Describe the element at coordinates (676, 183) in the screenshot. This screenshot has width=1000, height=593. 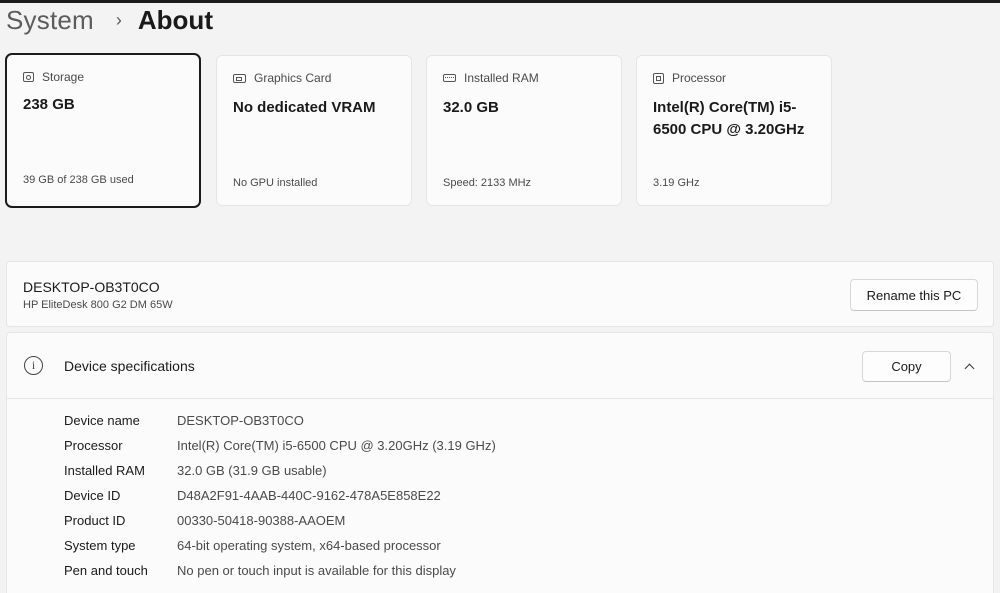
I see `processor-card-sub: 3.19 GHz` at that location.